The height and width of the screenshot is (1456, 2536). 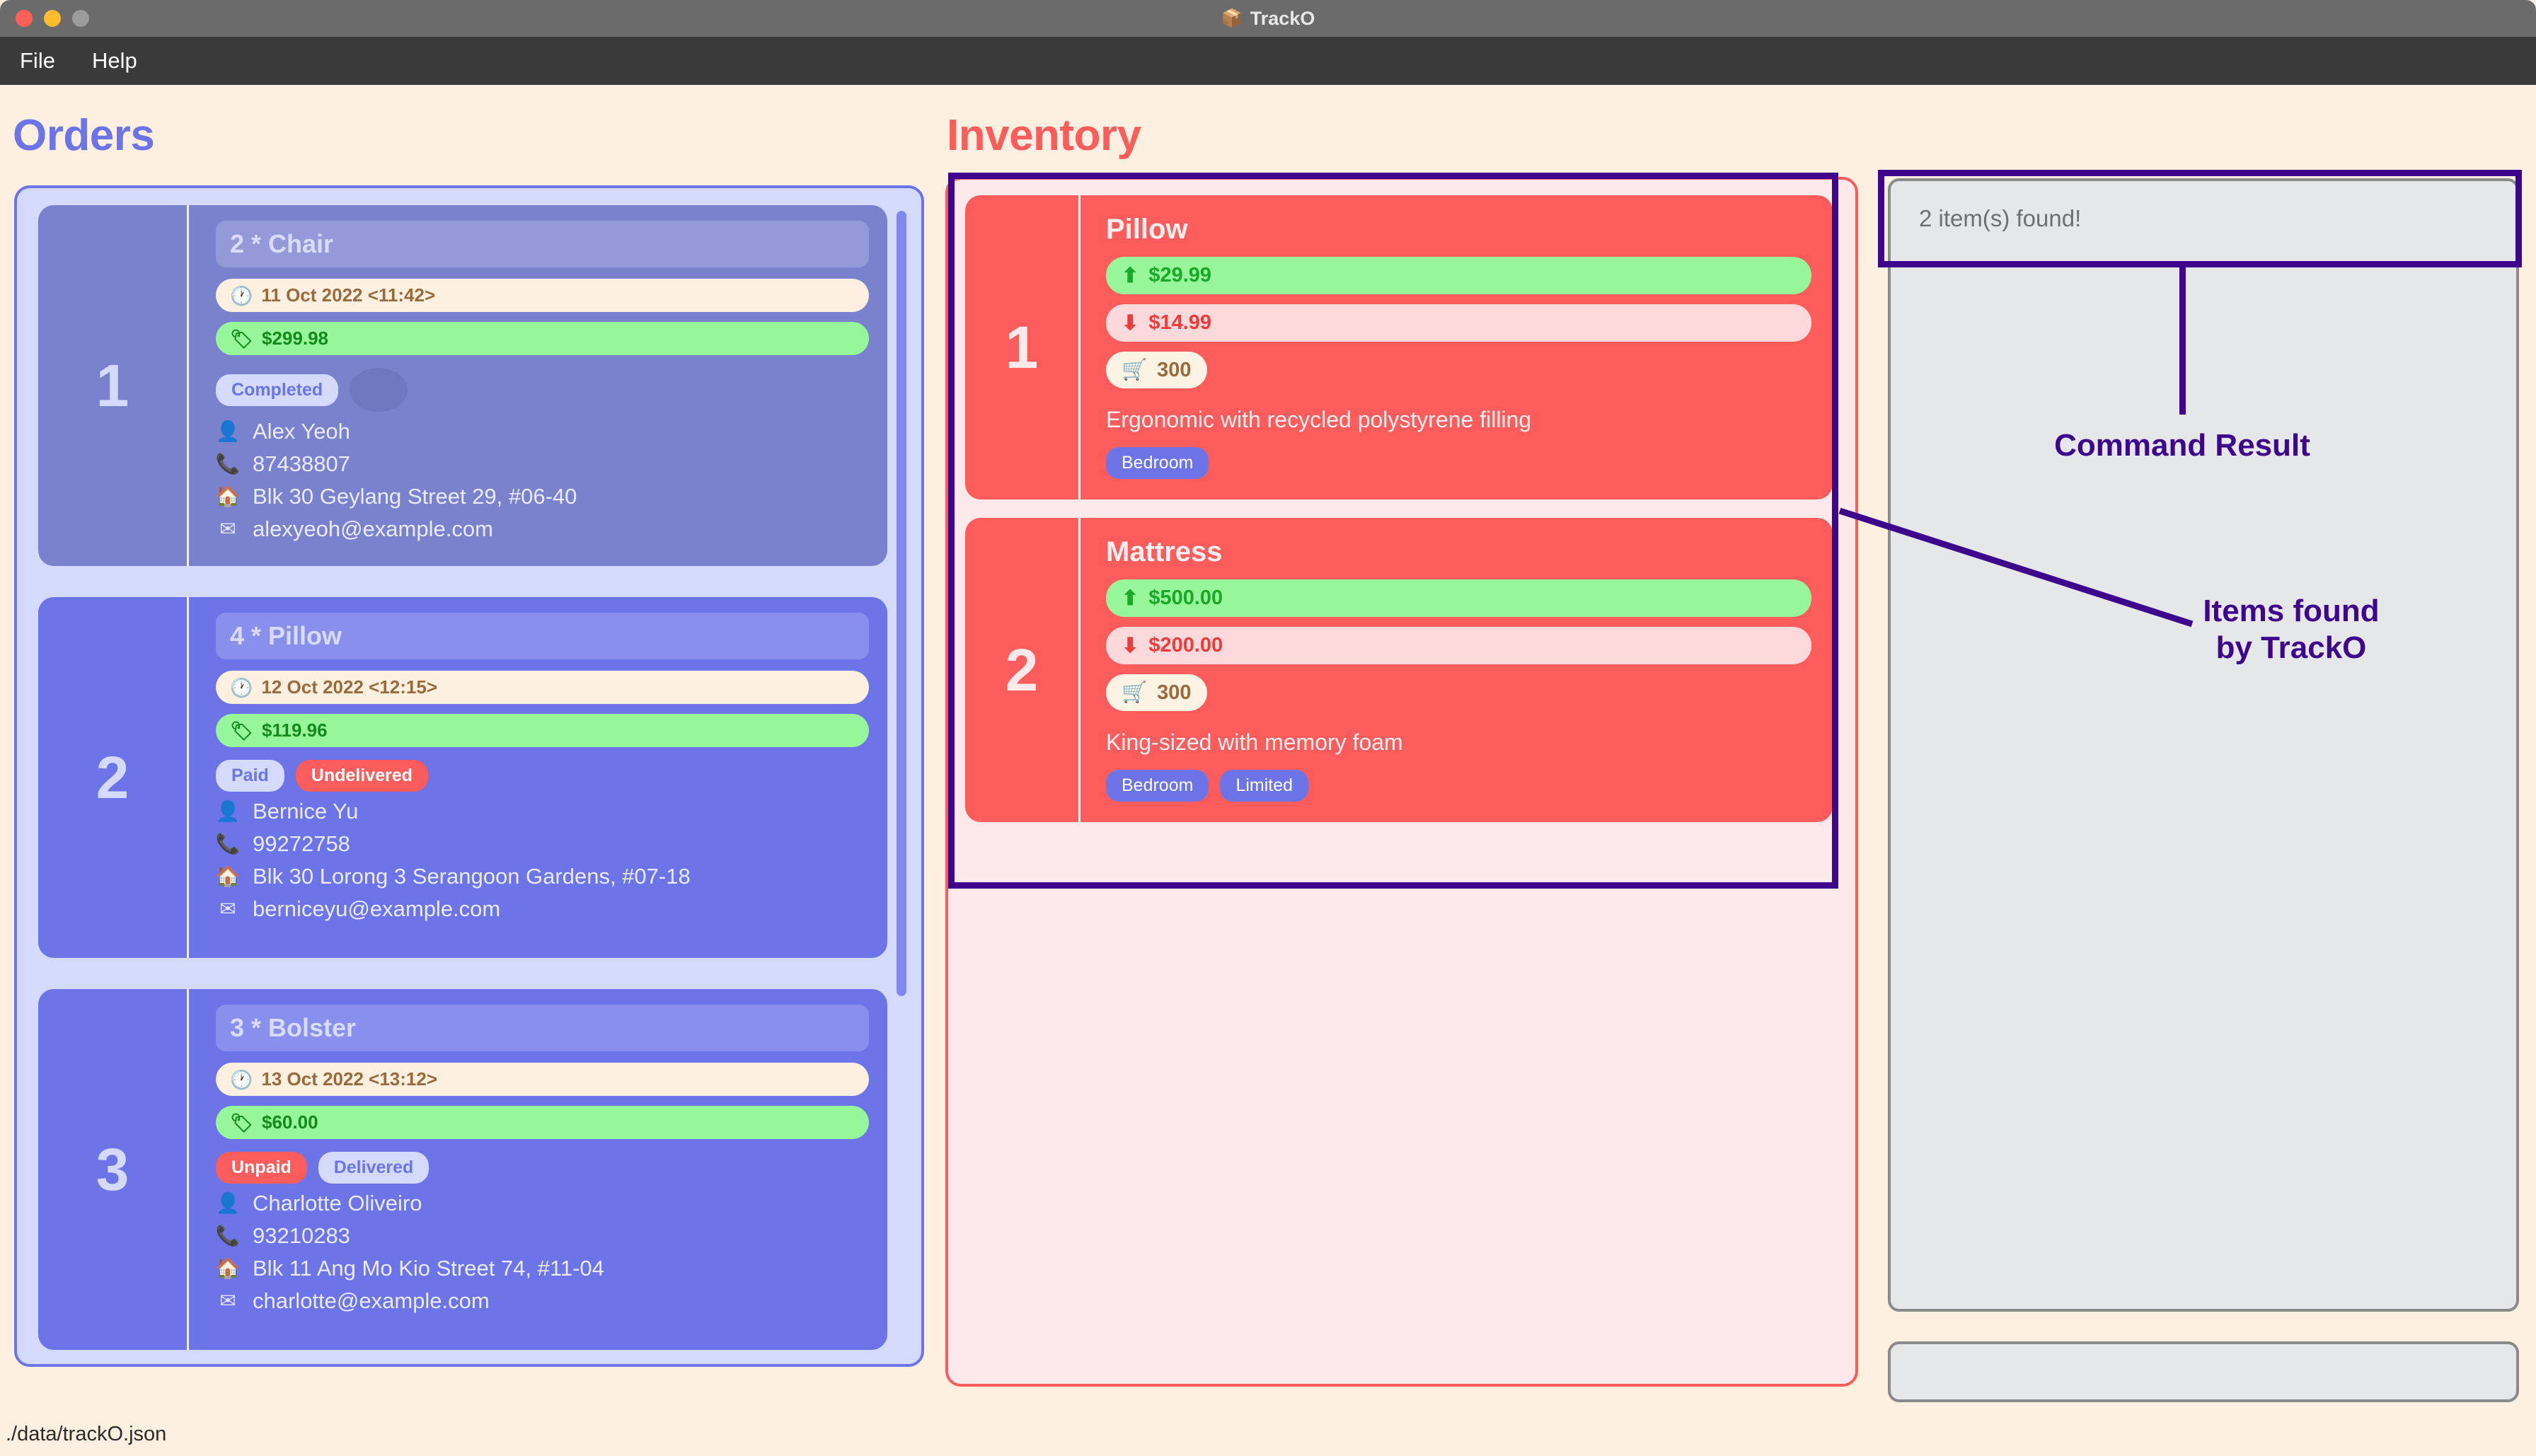 I want to click on title-bar: 📦 TrackO, so click(x=1268, y=18).